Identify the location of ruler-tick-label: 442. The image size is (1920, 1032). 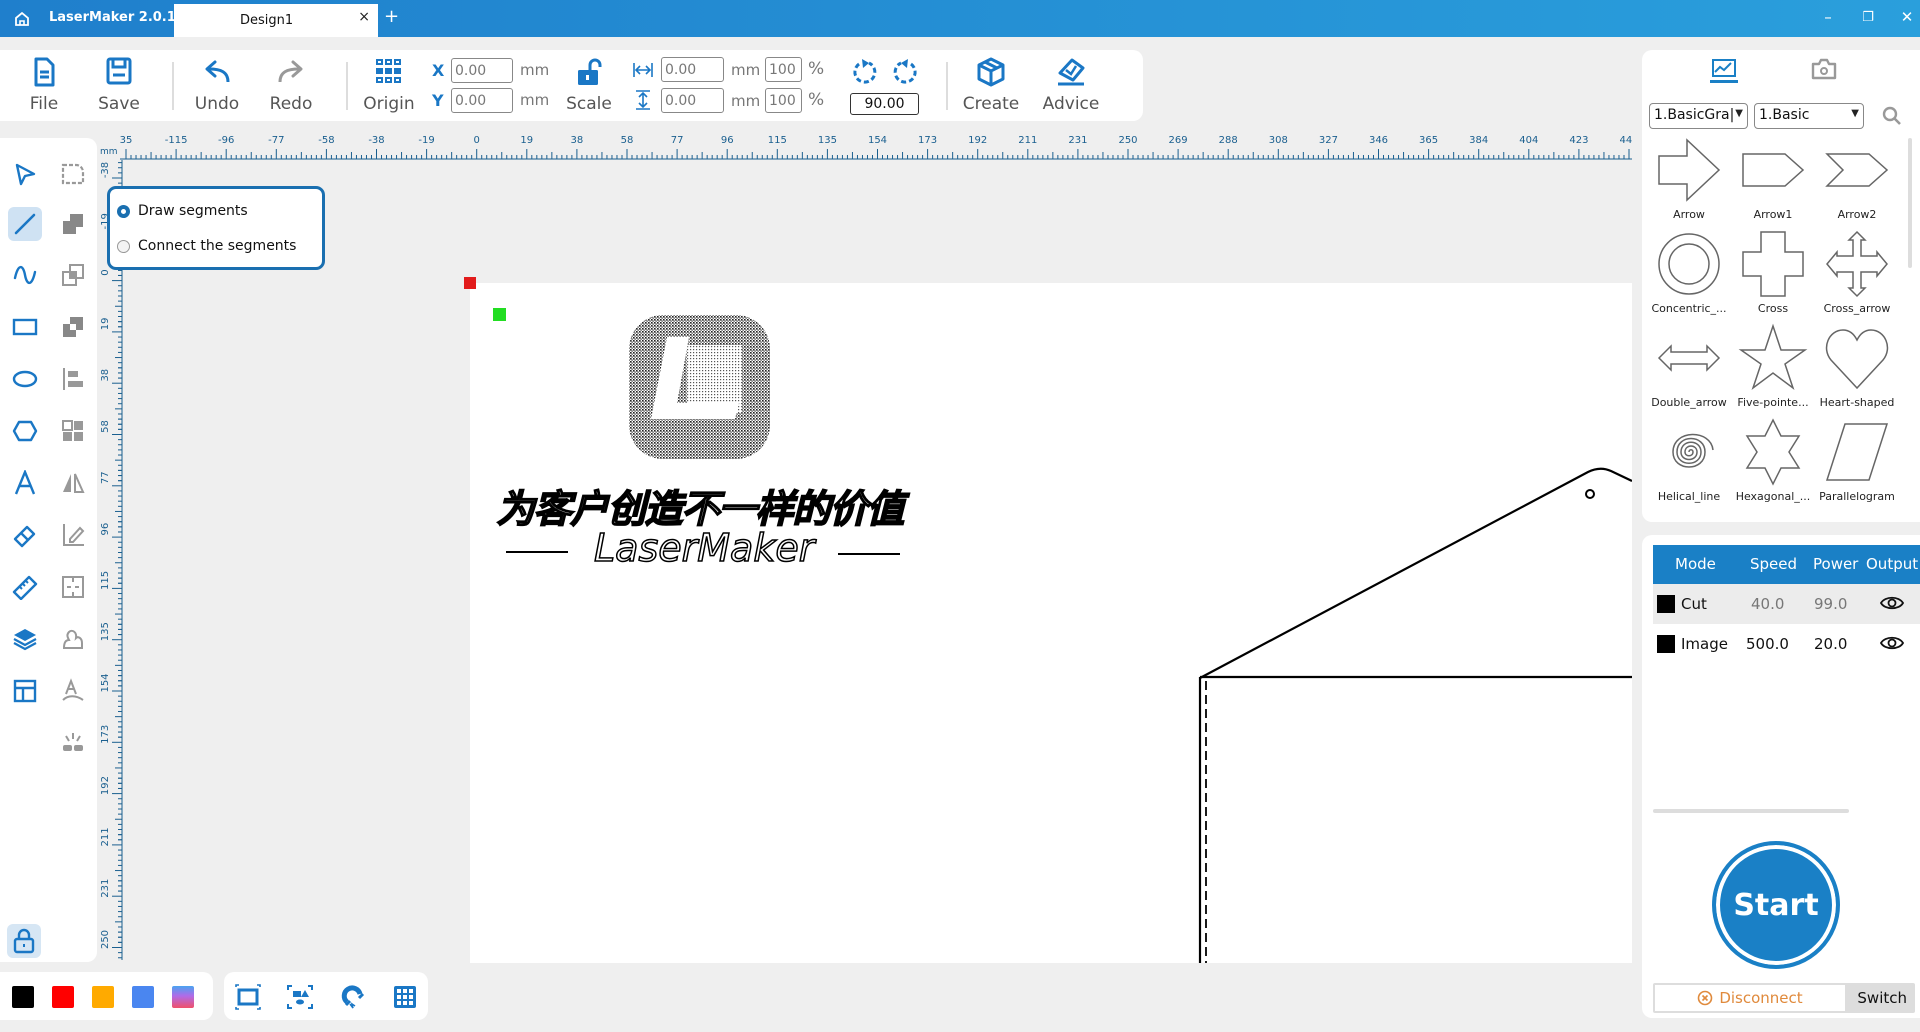
(1625, 140).